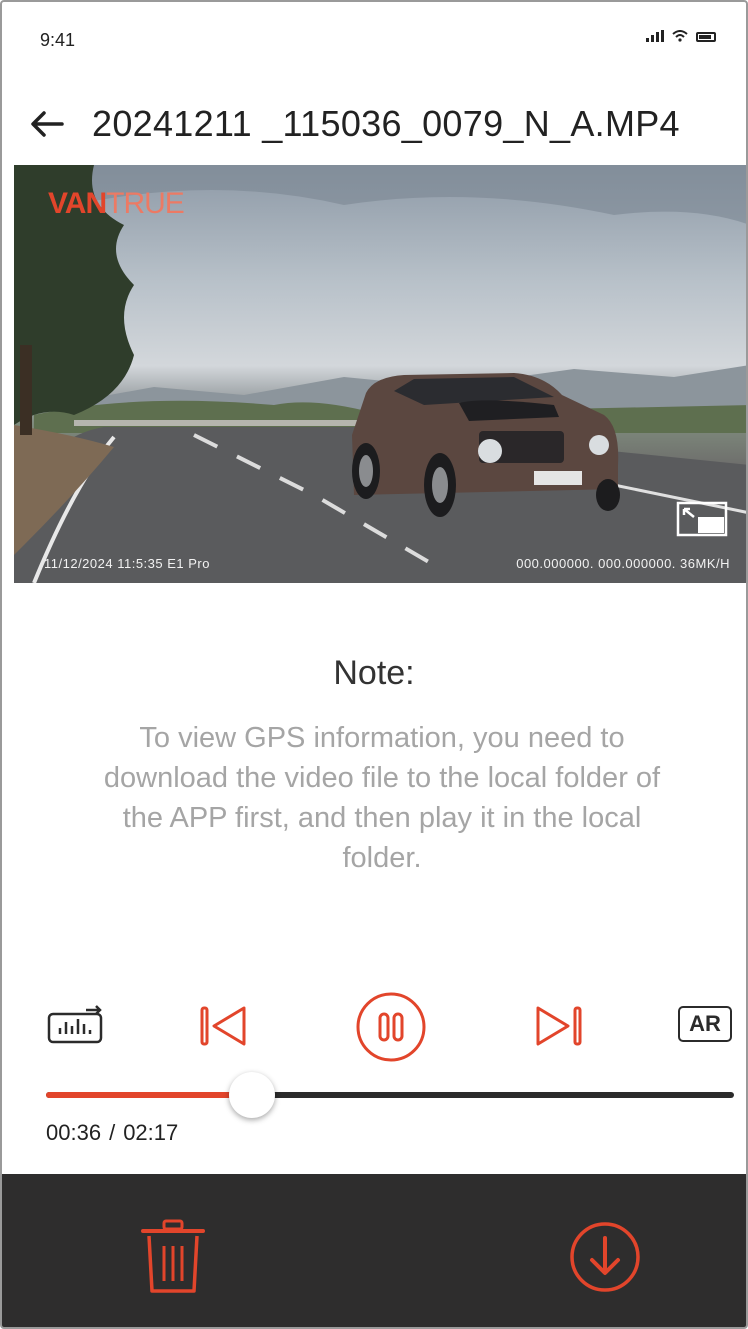 This screenshot has height=1329, width=748. What do you see at coordinates (623, 563) in the screenshot?
I see `video-gps-overlay: 000.000000. 000.000000. 36MK/H` at bounding box center [623, 563].